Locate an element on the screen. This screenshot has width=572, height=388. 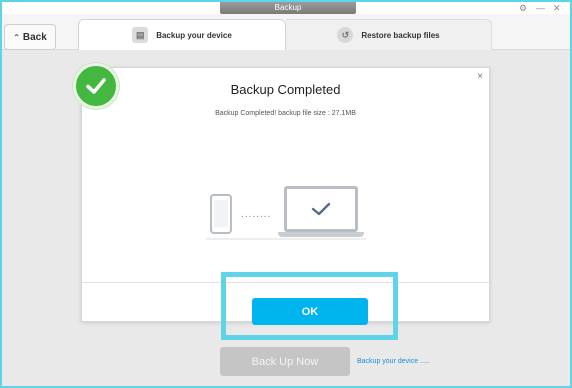
back-up-now-button: Back Up Now is located at coordinates (285, 361).